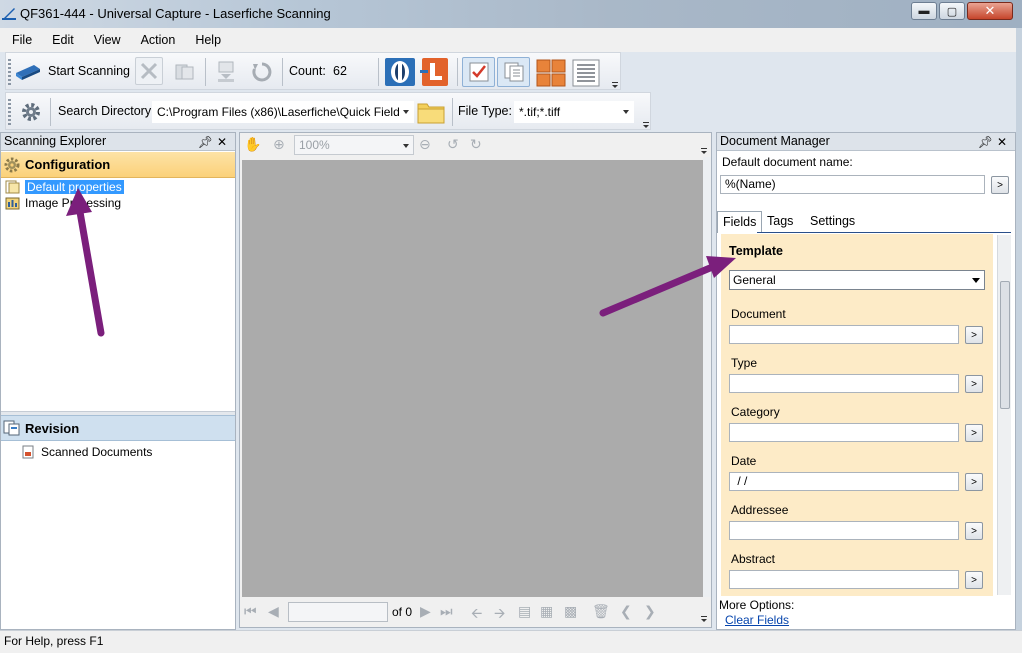  Describe the element at coordinates (149, 71) in the screenshot. I see `stop-button` at that location.